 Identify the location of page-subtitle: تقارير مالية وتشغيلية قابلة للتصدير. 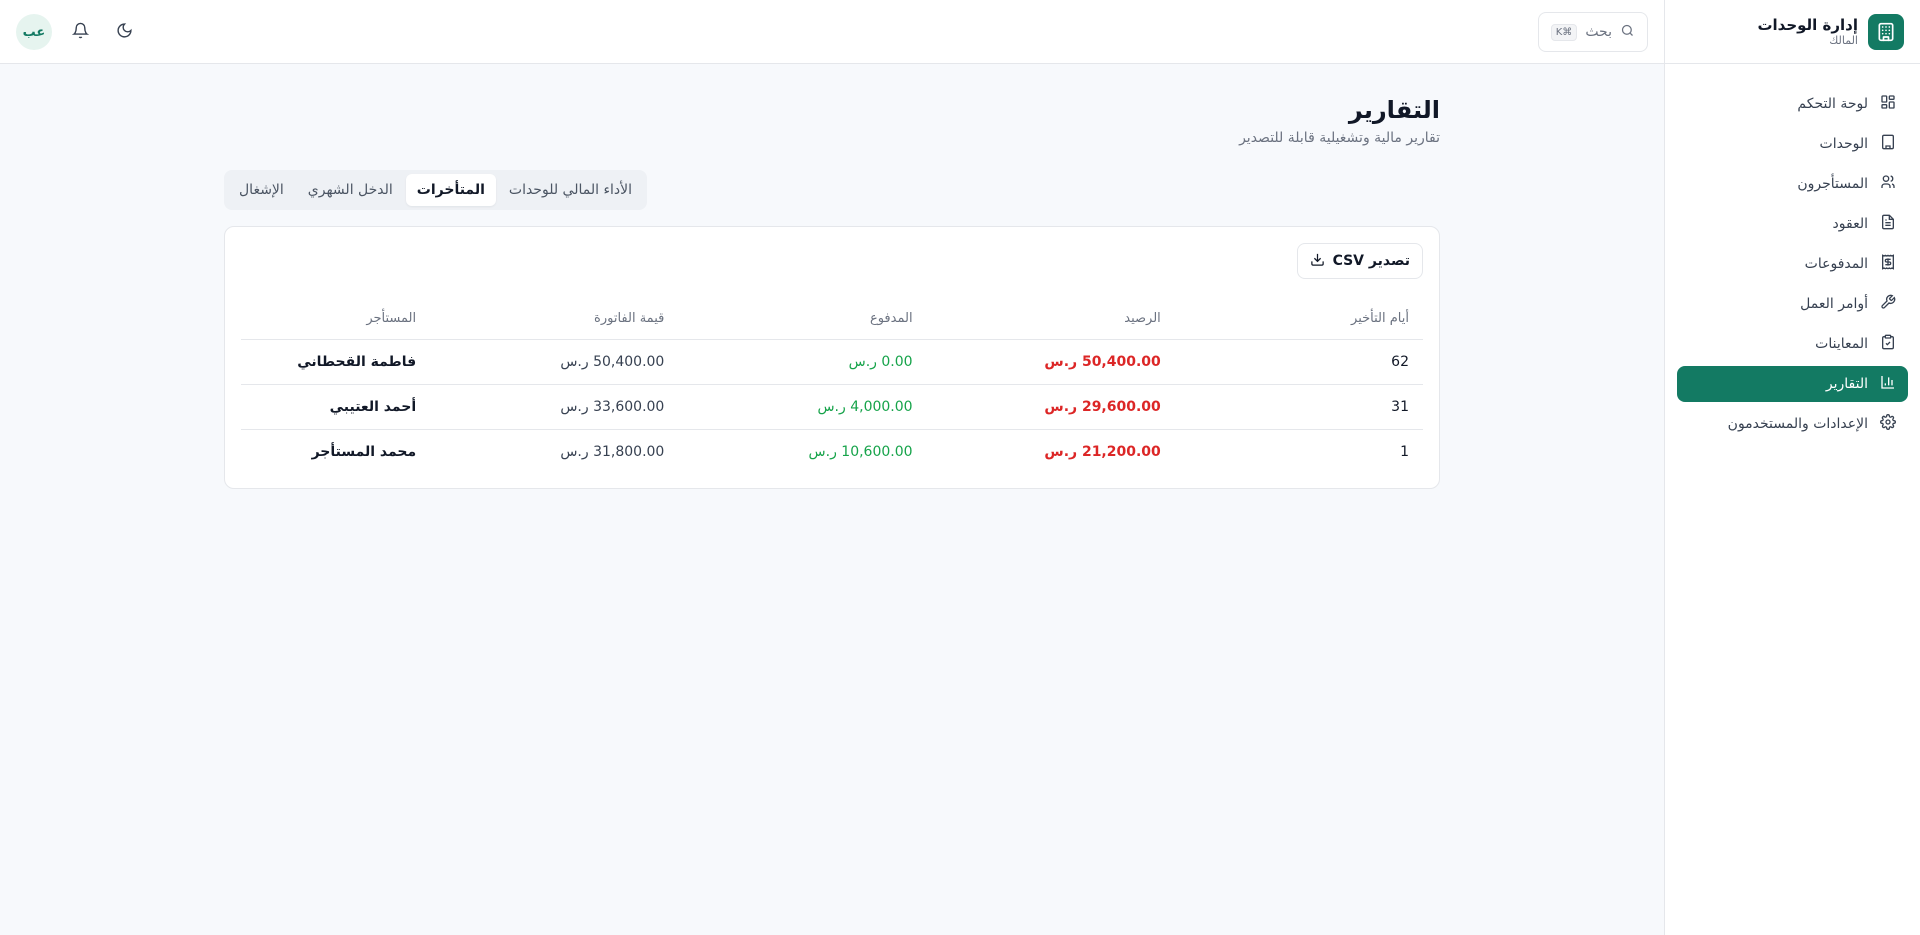
(1339, 138).